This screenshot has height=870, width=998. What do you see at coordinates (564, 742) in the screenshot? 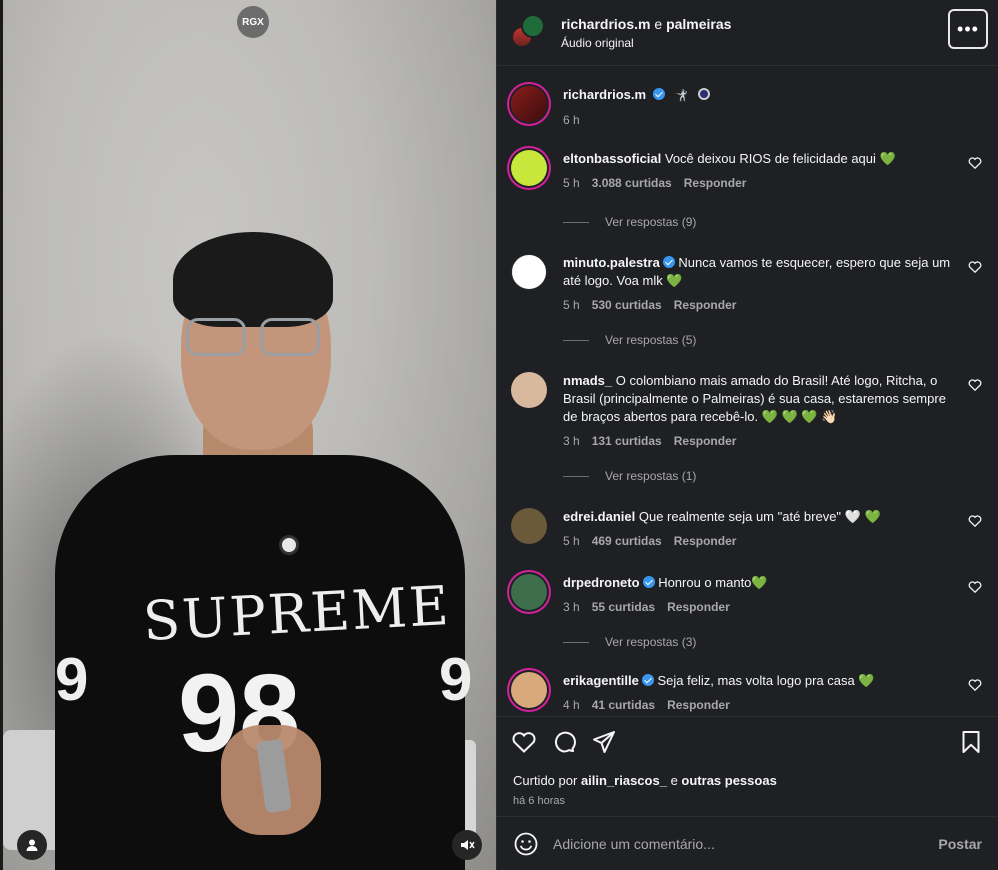
I see `comment-icon` at bounding box center [564, 742].